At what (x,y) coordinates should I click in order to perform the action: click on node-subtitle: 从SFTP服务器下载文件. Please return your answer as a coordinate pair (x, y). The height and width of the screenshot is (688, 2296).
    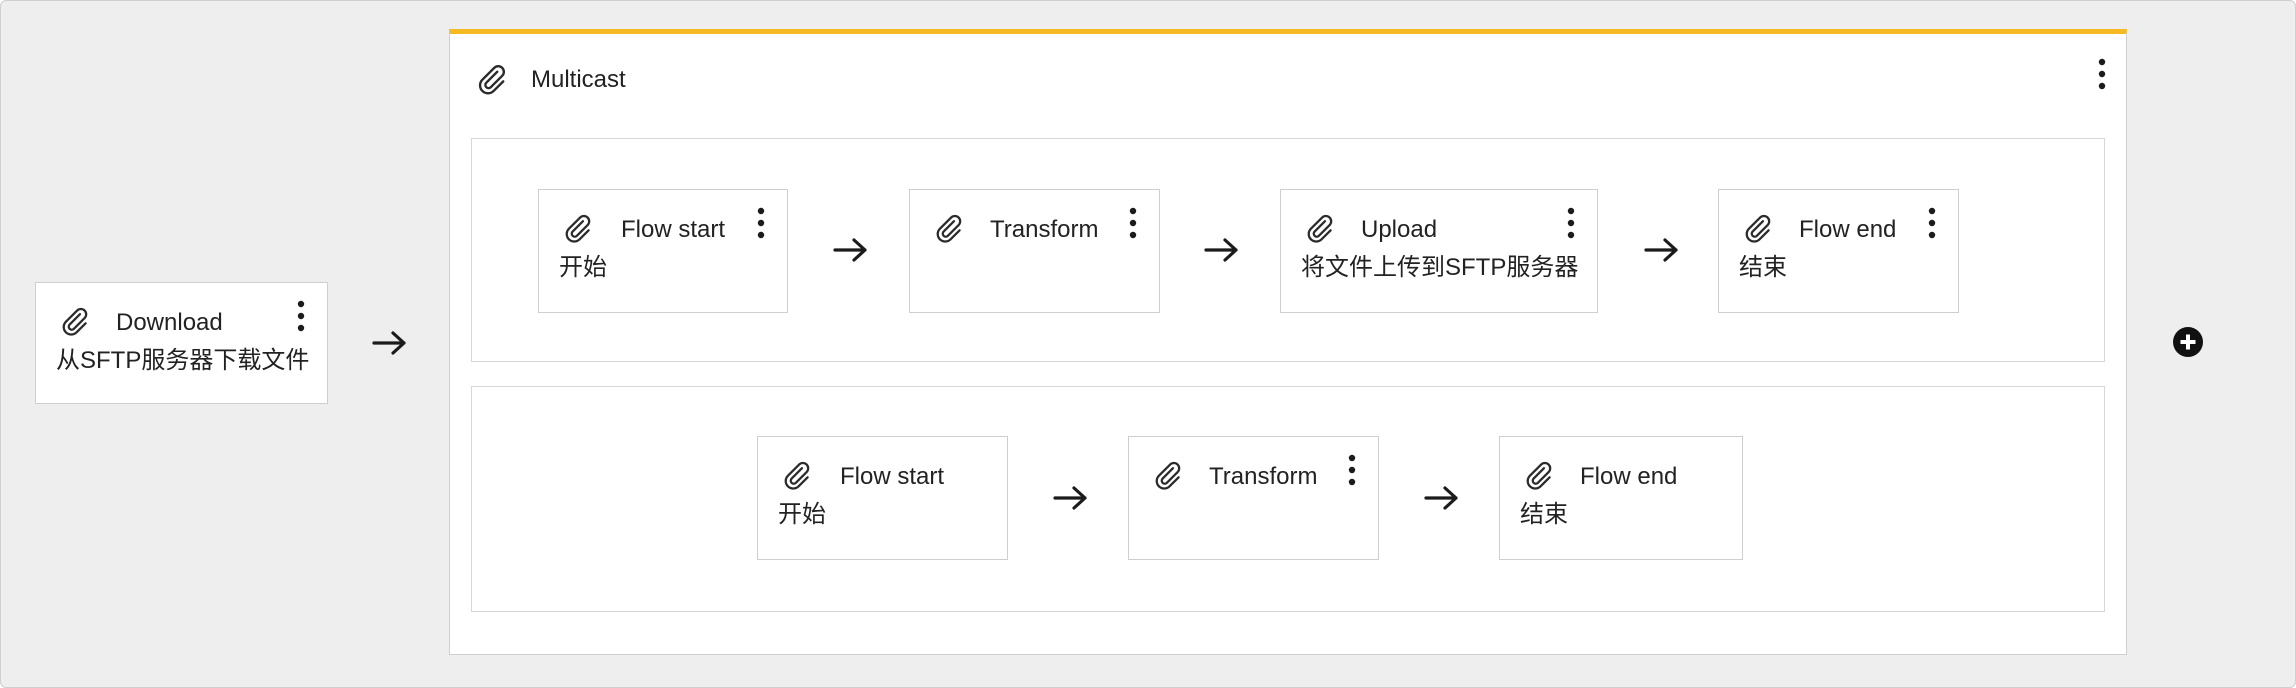
    Looking at the image, I should click on (183, 360).